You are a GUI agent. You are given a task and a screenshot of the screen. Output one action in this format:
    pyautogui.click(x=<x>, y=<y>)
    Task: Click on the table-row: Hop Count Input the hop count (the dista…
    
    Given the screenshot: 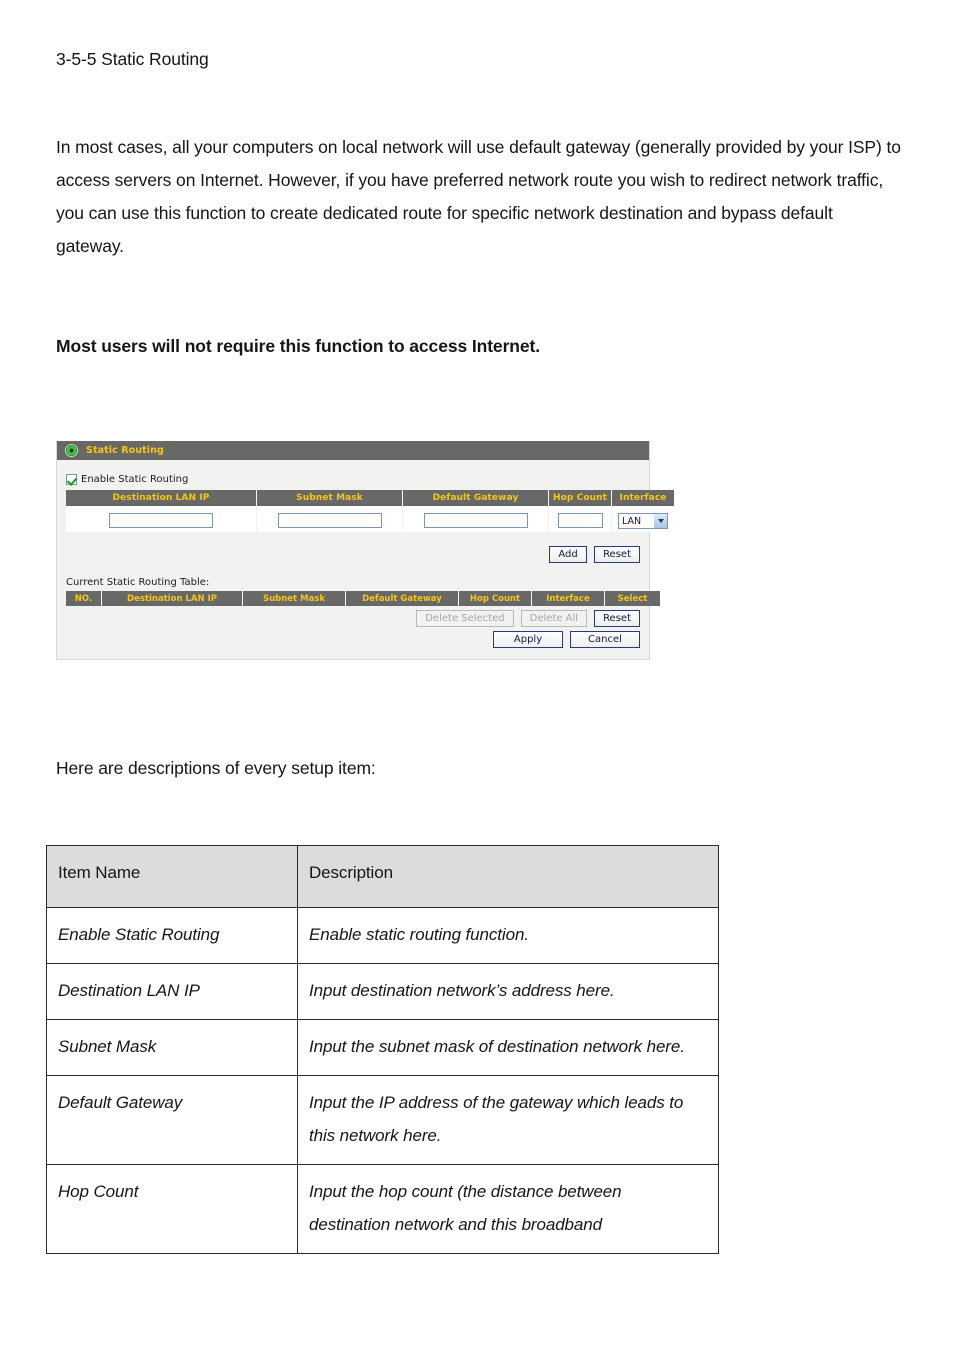 What is the action you would take?
    pyautogui.click(x=382, y=1209)
    